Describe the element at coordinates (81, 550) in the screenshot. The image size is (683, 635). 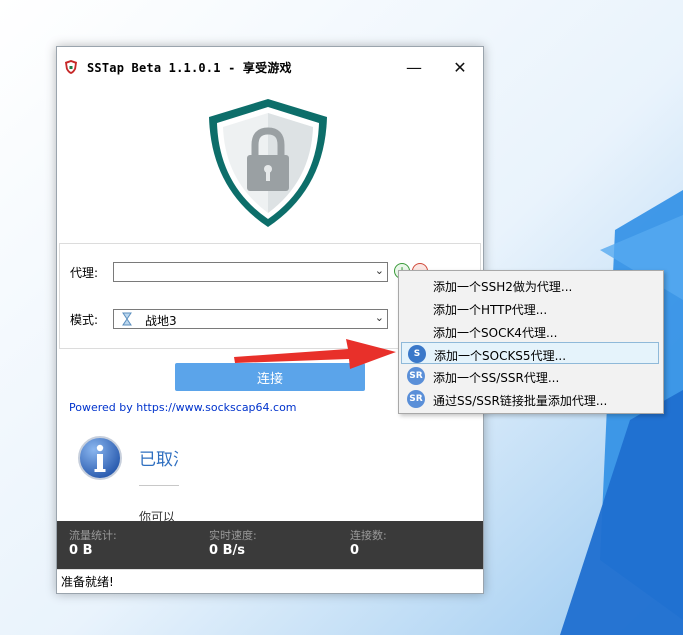
I see `traffic-value: 0 B` at that location.